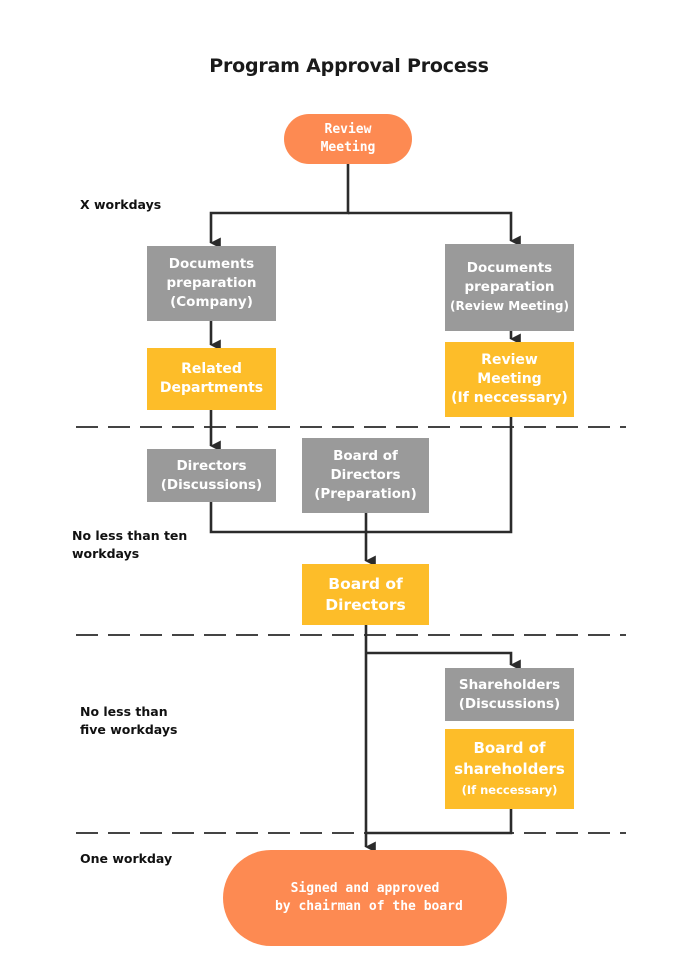 Image resolution: width=698 pixels, height=954 pixels. Describe the element at coordinates (365, 888) in the screenshot. I see `node-text-line: Signed and approved` at that location.